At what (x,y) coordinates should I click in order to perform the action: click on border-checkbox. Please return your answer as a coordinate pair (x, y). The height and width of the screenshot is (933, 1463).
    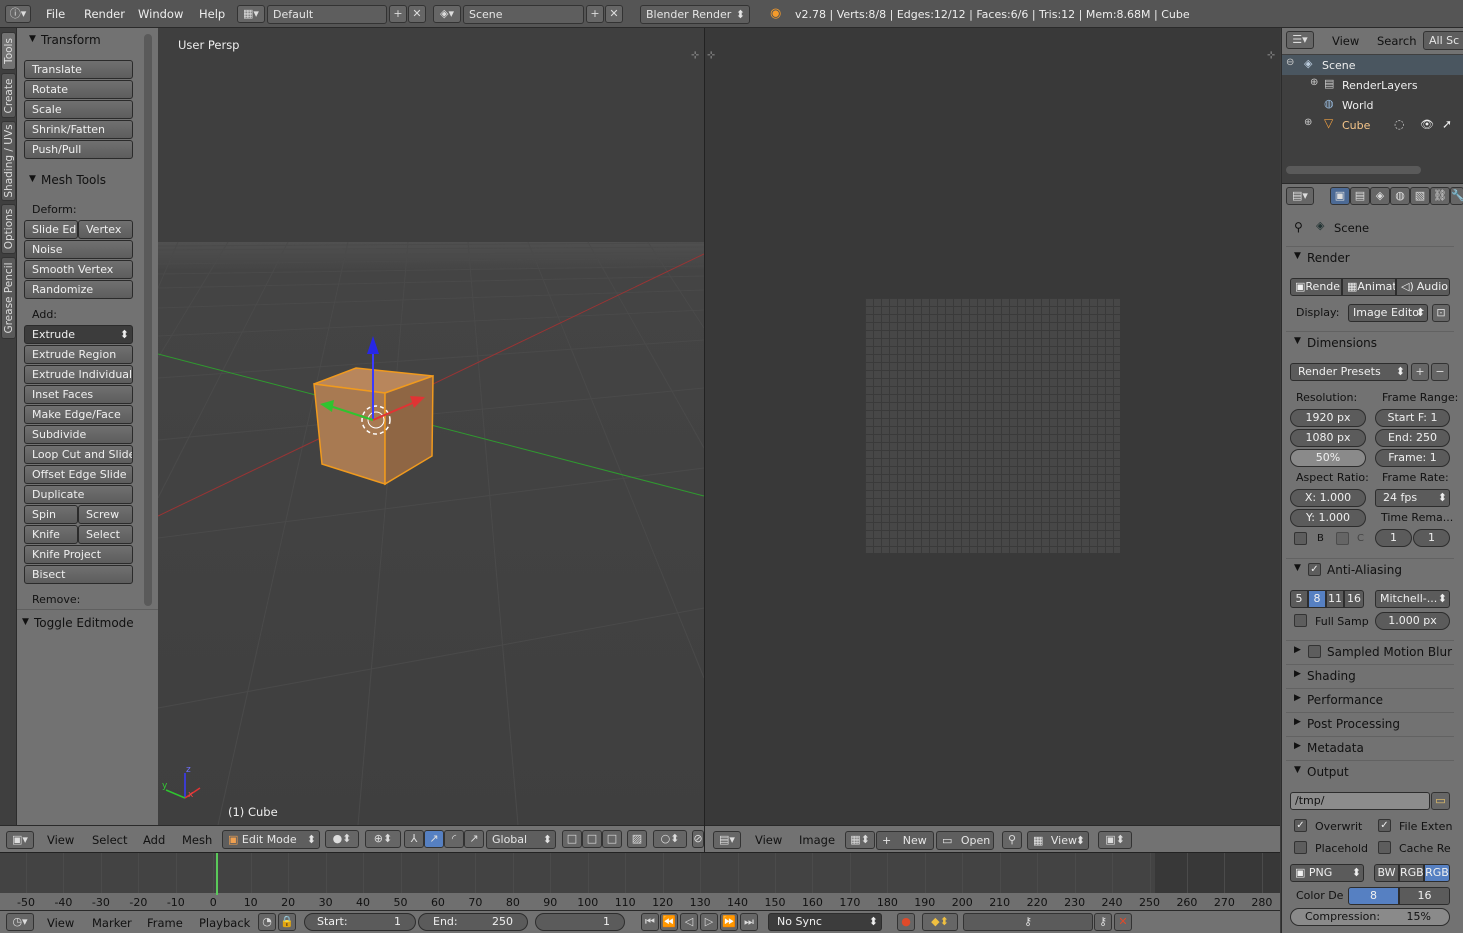
    Looking at the image, I should click on (1300, 538).